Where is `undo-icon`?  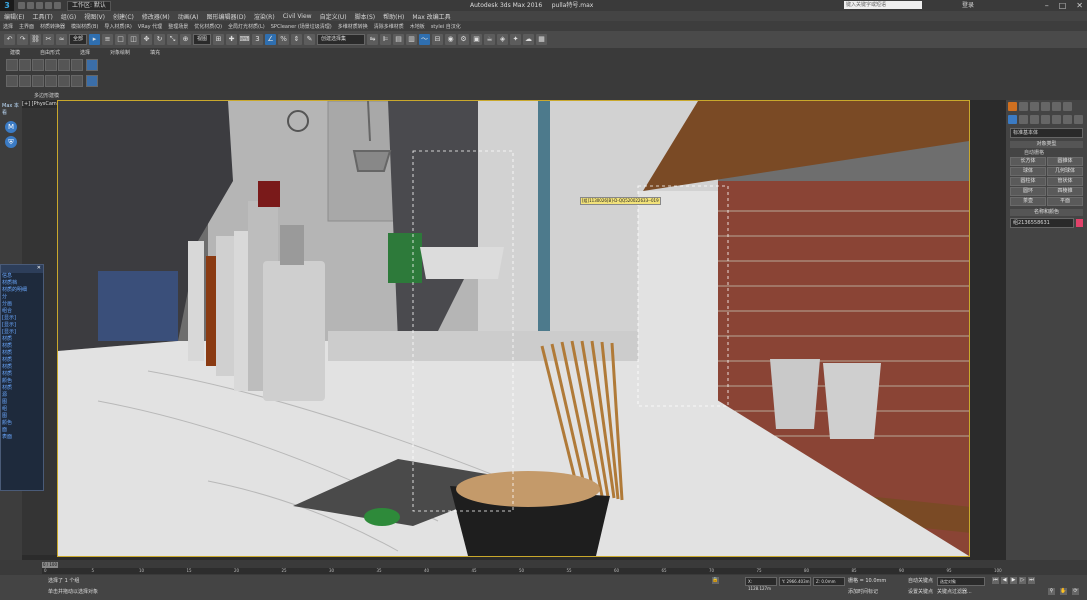 undo-icon is located at coordinates (48, 5).